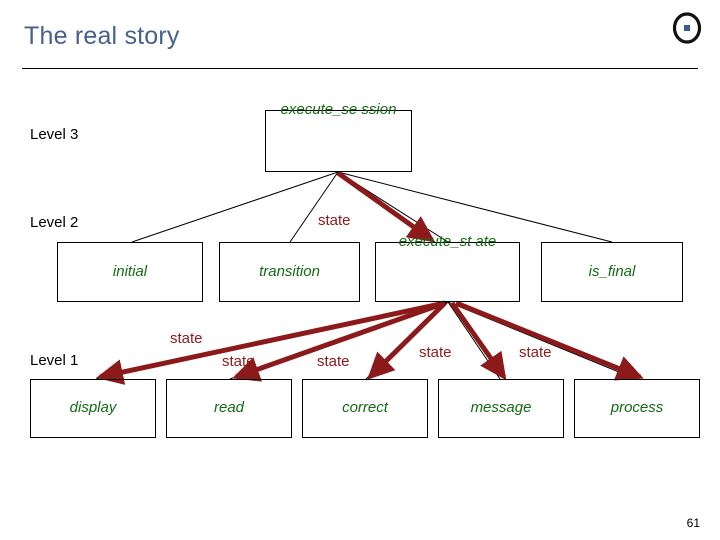 The width and height of the screenshot is (720, 540). I want to click on node-box-display: display, so click(93, 408).